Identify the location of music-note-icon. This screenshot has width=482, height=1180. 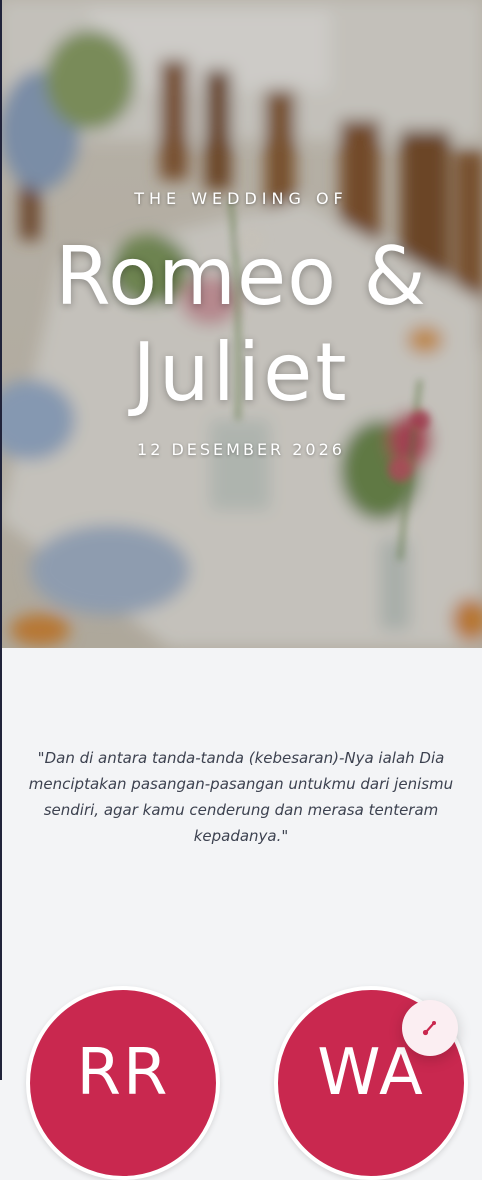
(429, 1028).